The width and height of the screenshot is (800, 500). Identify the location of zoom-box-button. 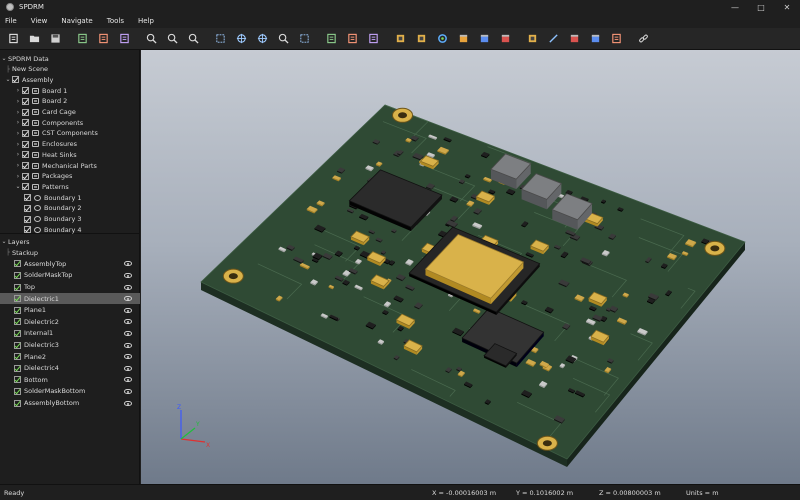
(283, 39).